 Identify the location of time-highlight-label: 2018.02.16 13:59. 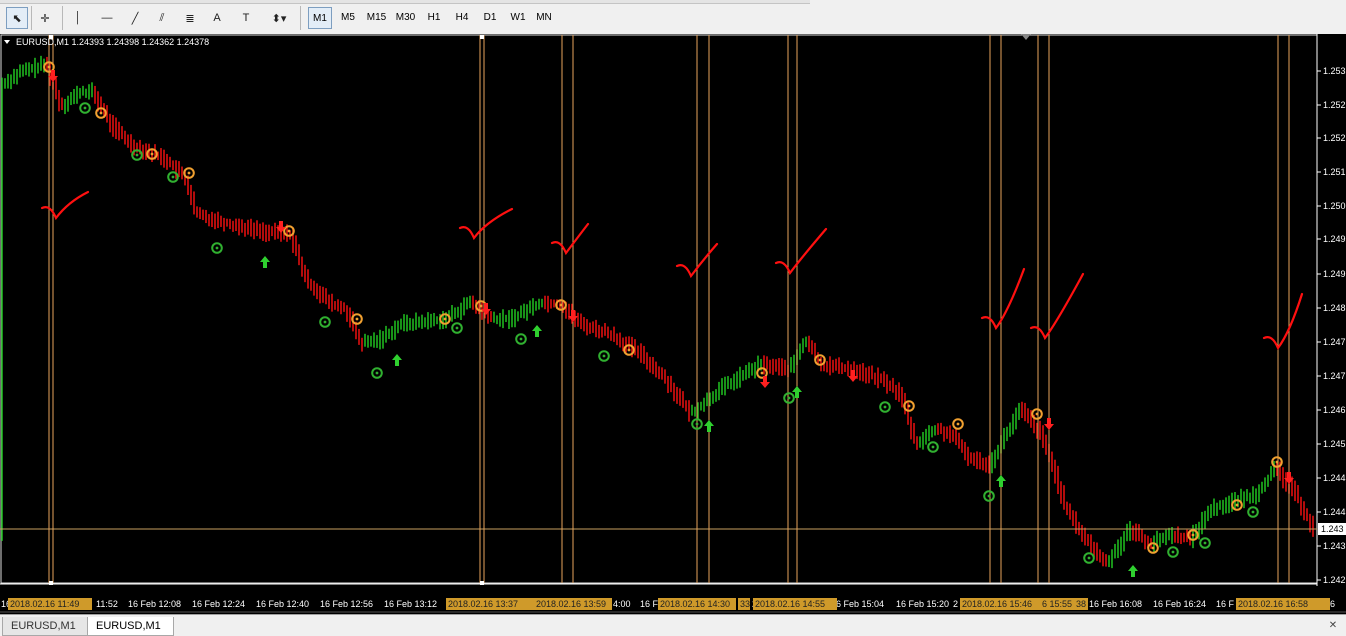
(571, 604).